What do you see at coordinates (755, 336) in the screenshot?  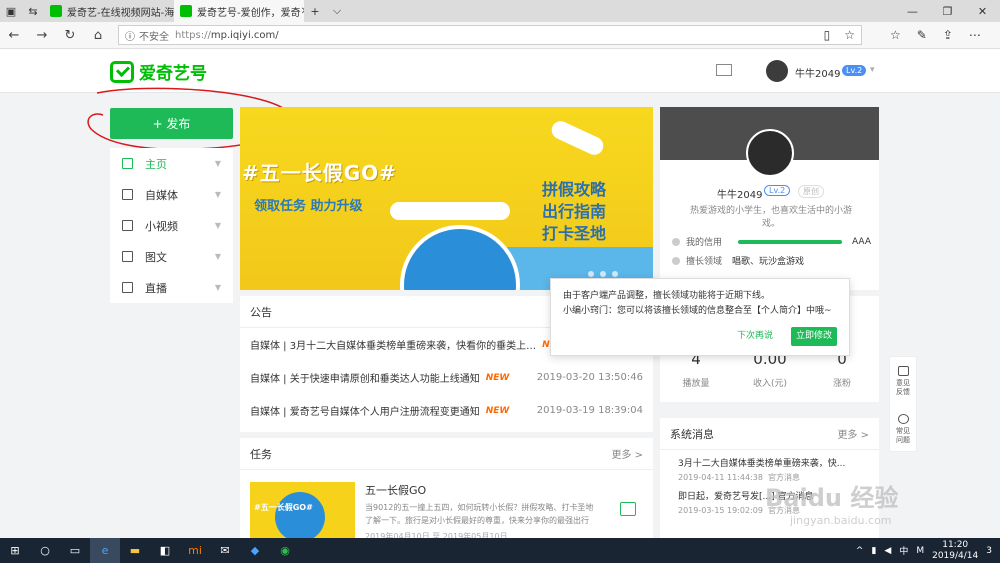 I see `later-button: 下次再说` at bounding box center [755, 336].